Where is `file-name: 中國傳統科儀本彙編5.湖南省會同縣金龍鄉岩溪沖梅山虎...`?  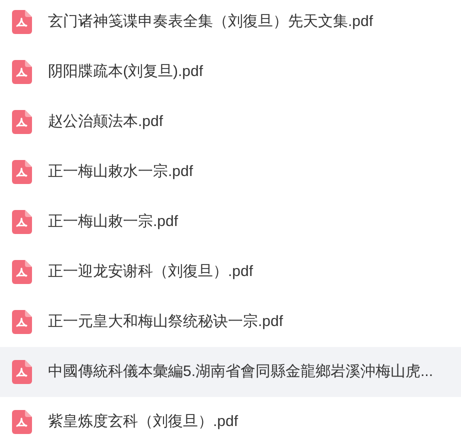 file-name: 中國傳統科儀本彙編5.湖南省會同縣金龍鄉岩溪沖梅山虎... is located at coordinates (241, 372).